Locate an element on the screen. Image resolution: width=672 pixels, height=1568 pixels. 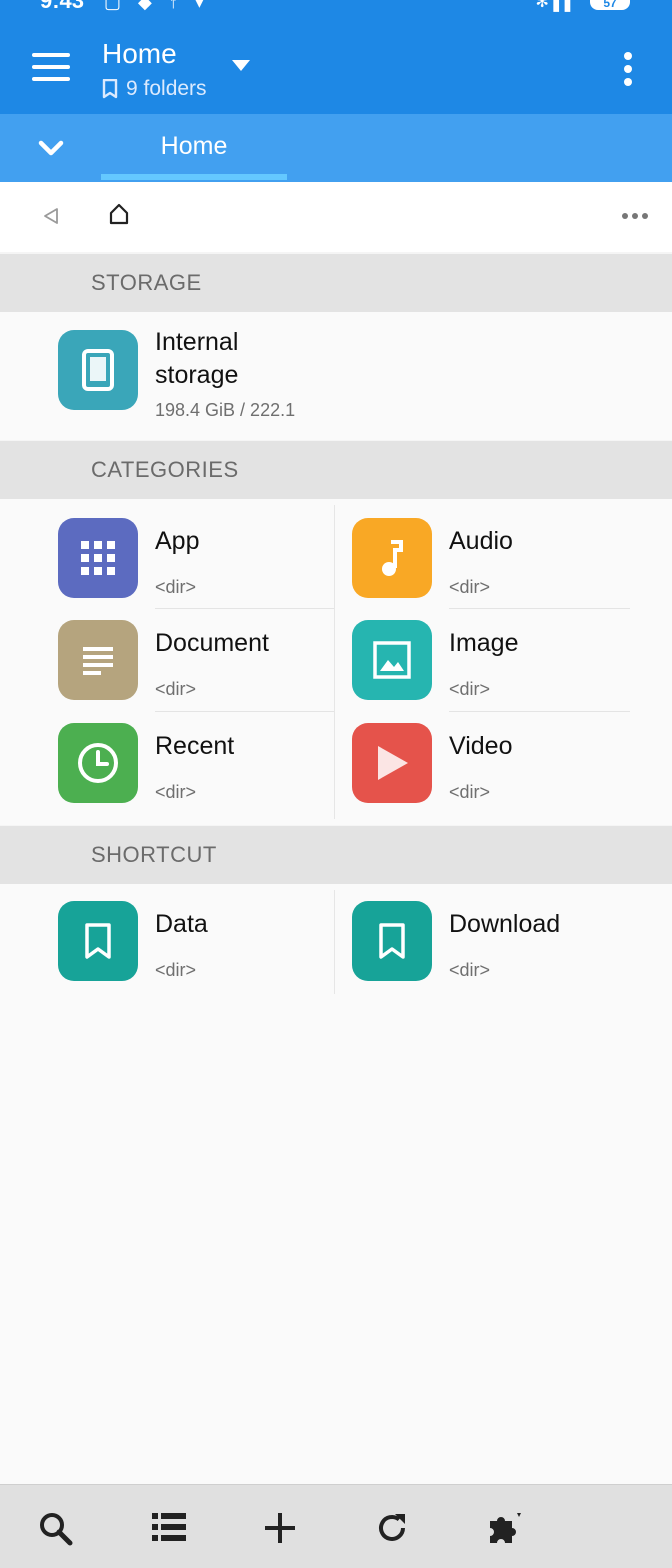
chevron-down-icon is located at coordinates (51, 148).